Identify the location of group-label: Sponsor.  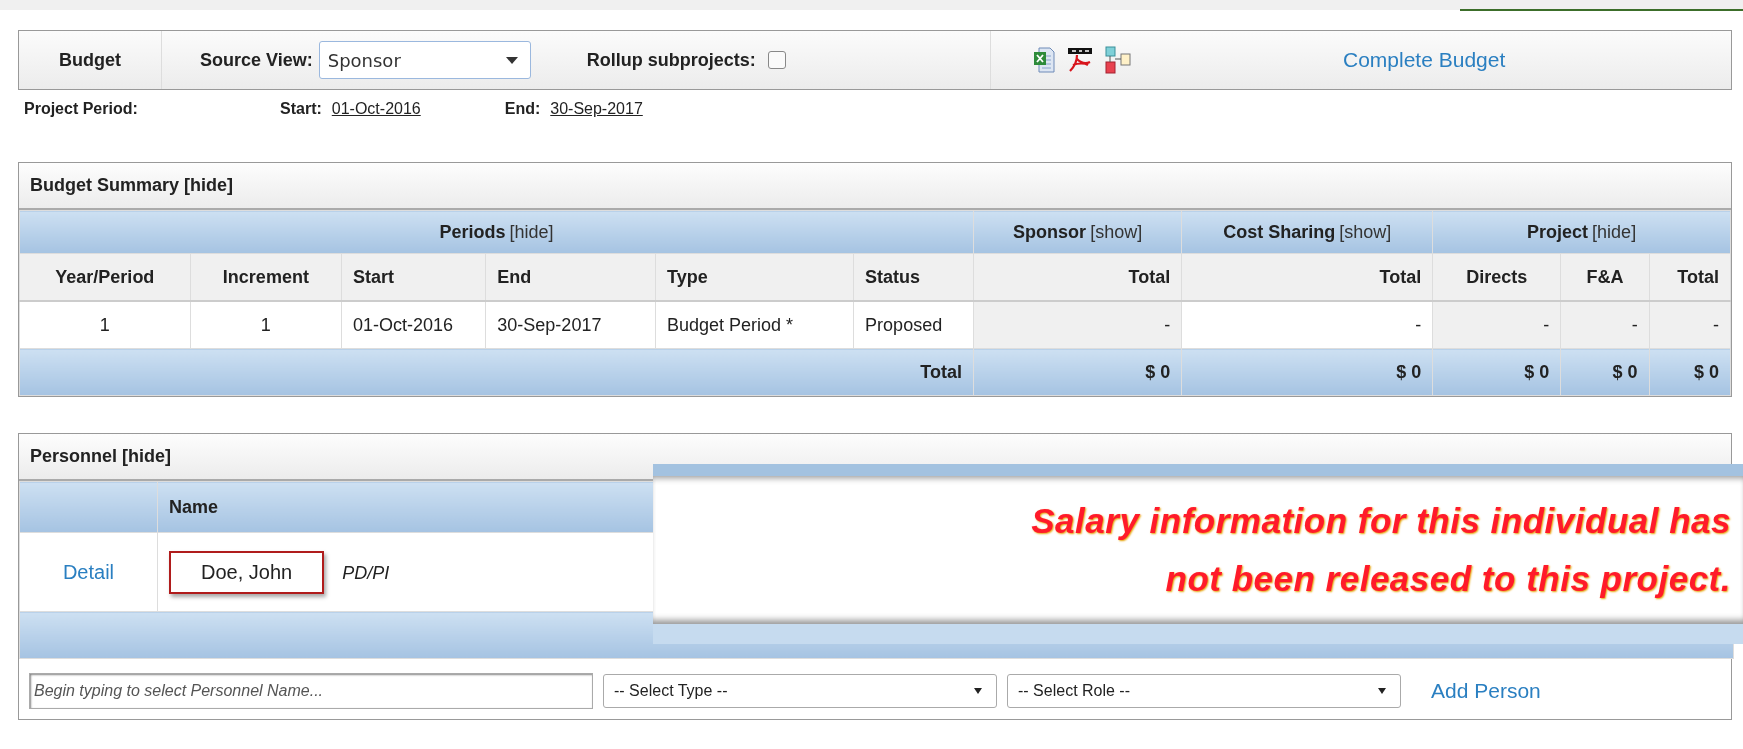
(1050, 231).